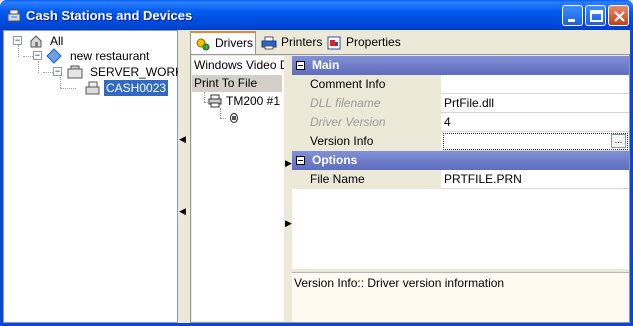  I want to click on tab-strip: Drivers Printers Properties, so click(410, 42).